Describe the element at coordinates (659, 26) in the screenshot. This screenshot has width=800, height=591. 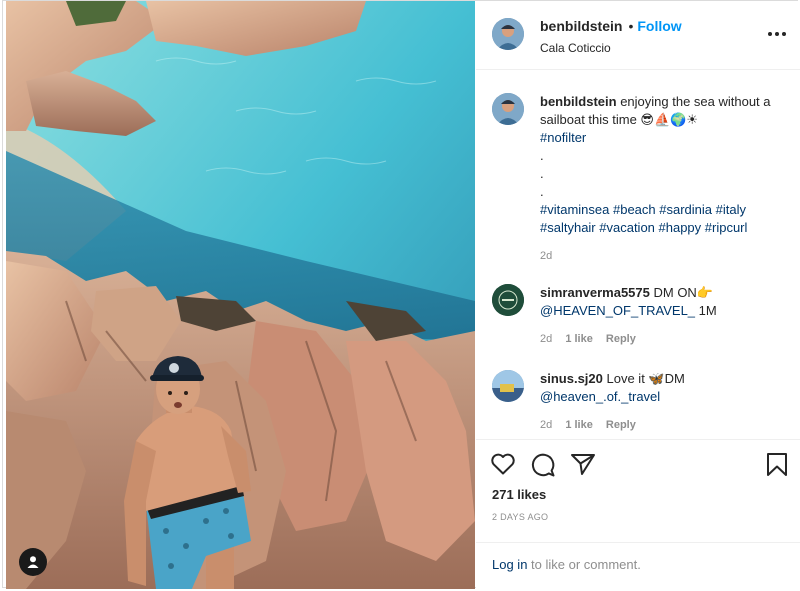
I see `follow-button: Follow` at that location.